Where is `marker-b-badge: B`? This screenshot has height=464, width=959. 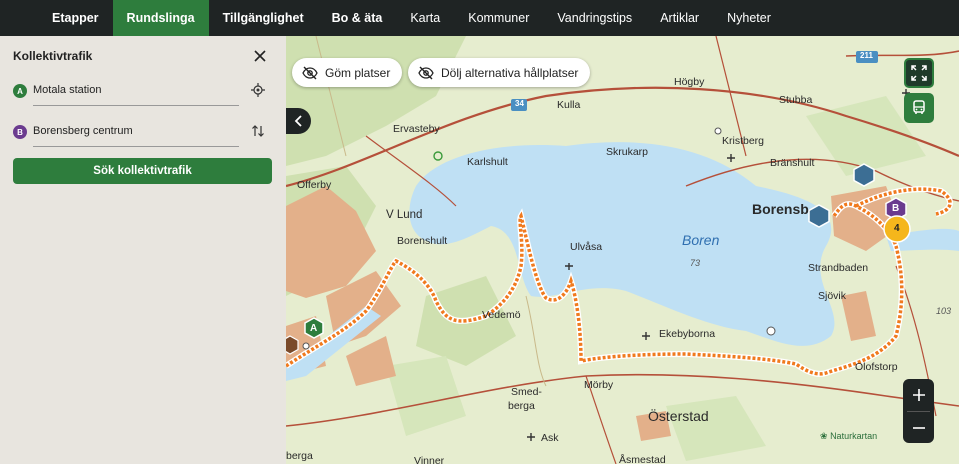
marker-b-badge: B is located at coordinates (20, 132).